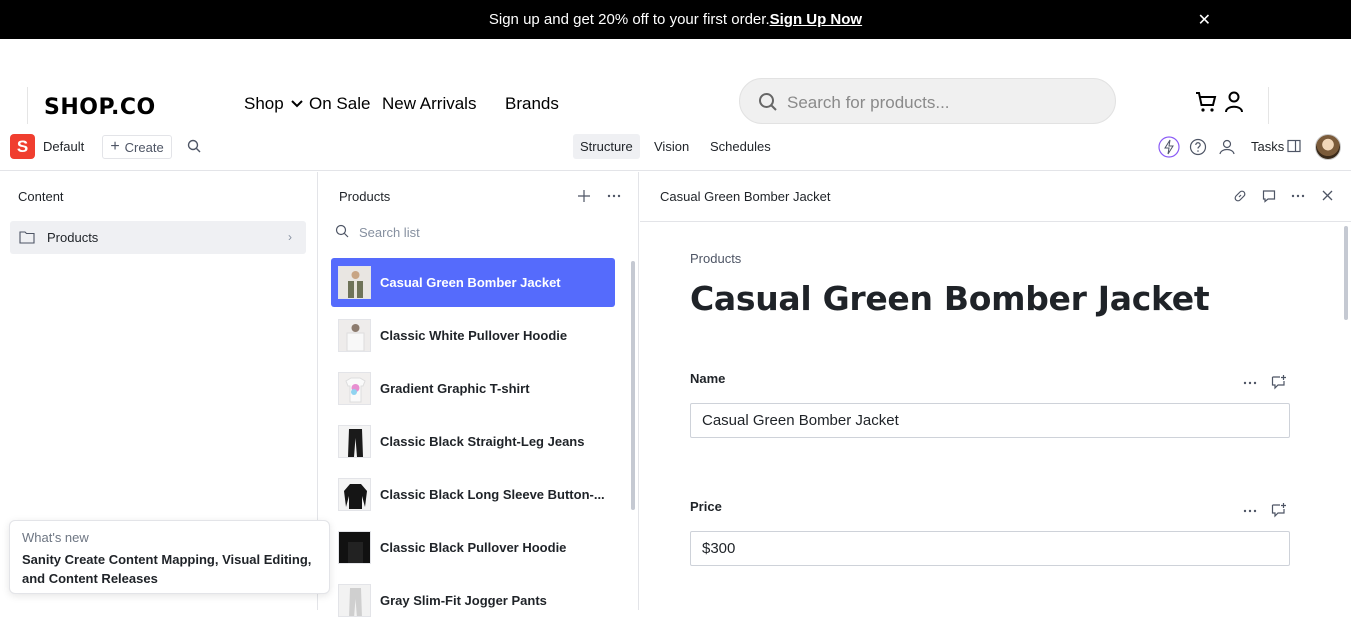 The height and width of the screenshot is (625, 1351). I want to click on workspace-name: Default, so click(63, 146).